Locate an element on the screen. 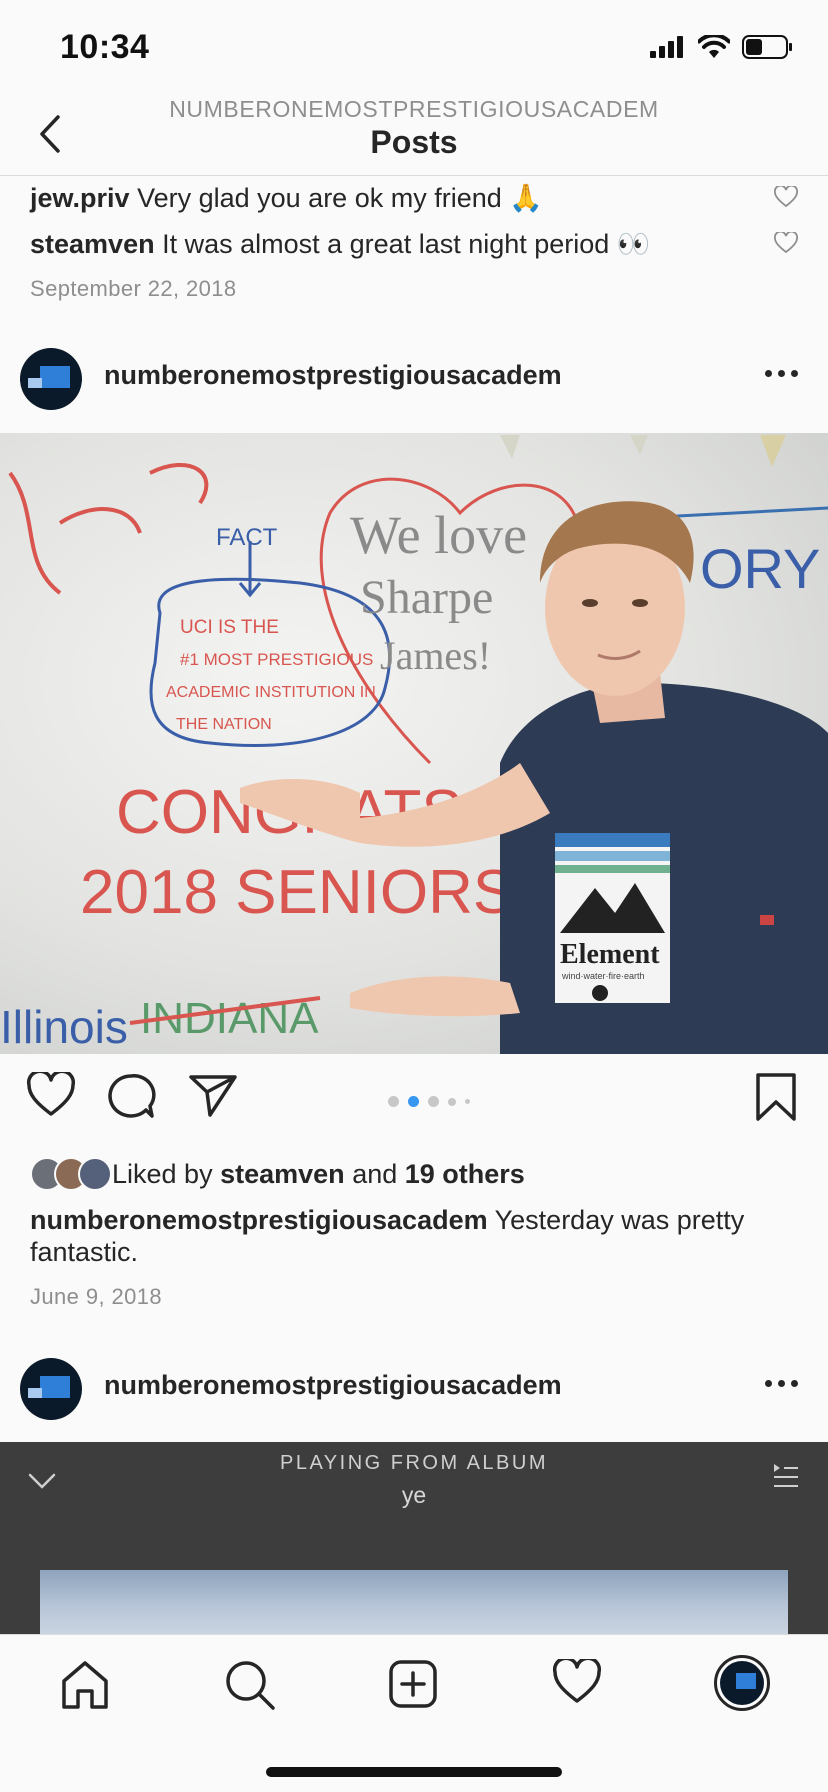  wb-story: ORY is located at coordinates (760, 568).